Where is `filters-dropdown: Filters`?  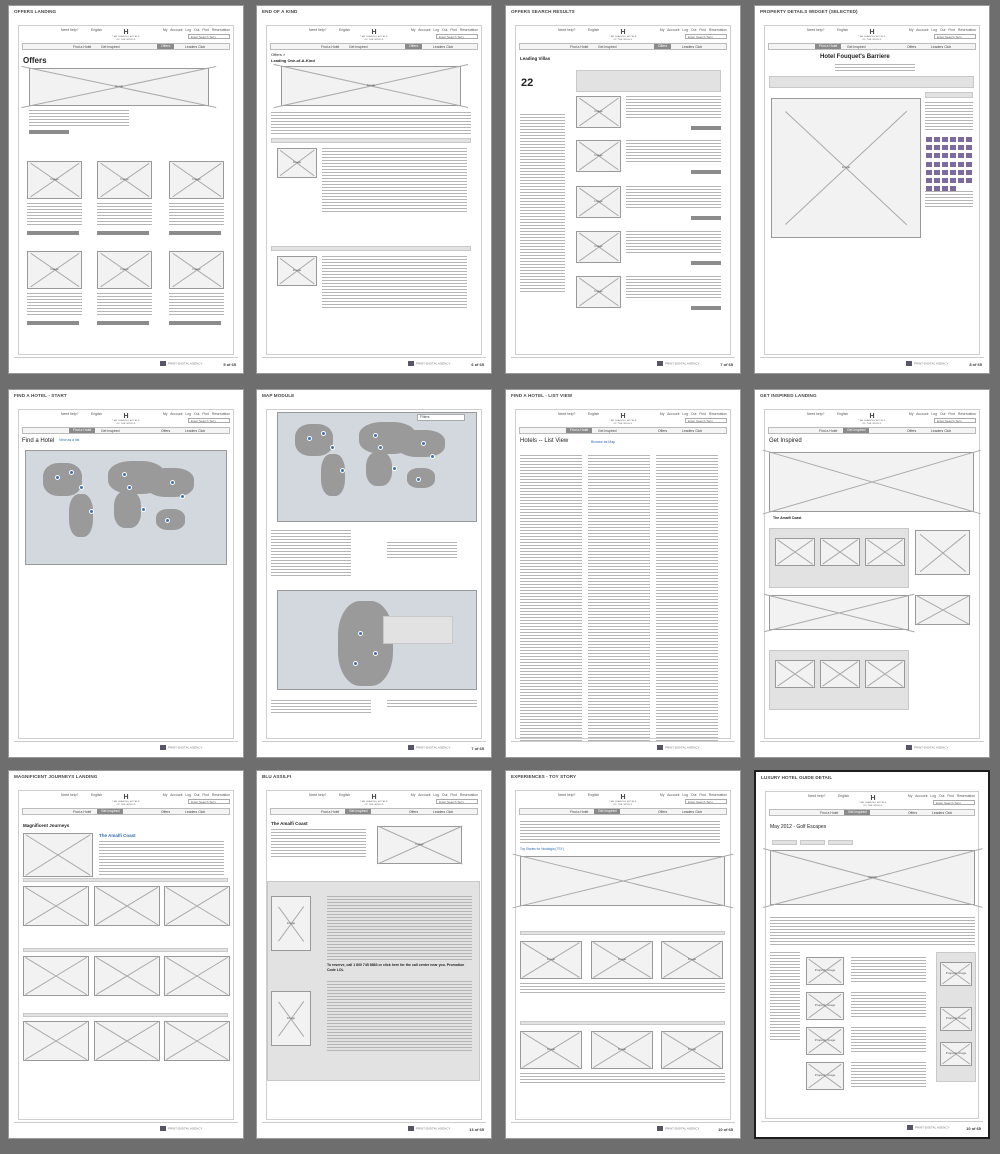
filters-dropdown: Filters is located at coordinates (441, 417).